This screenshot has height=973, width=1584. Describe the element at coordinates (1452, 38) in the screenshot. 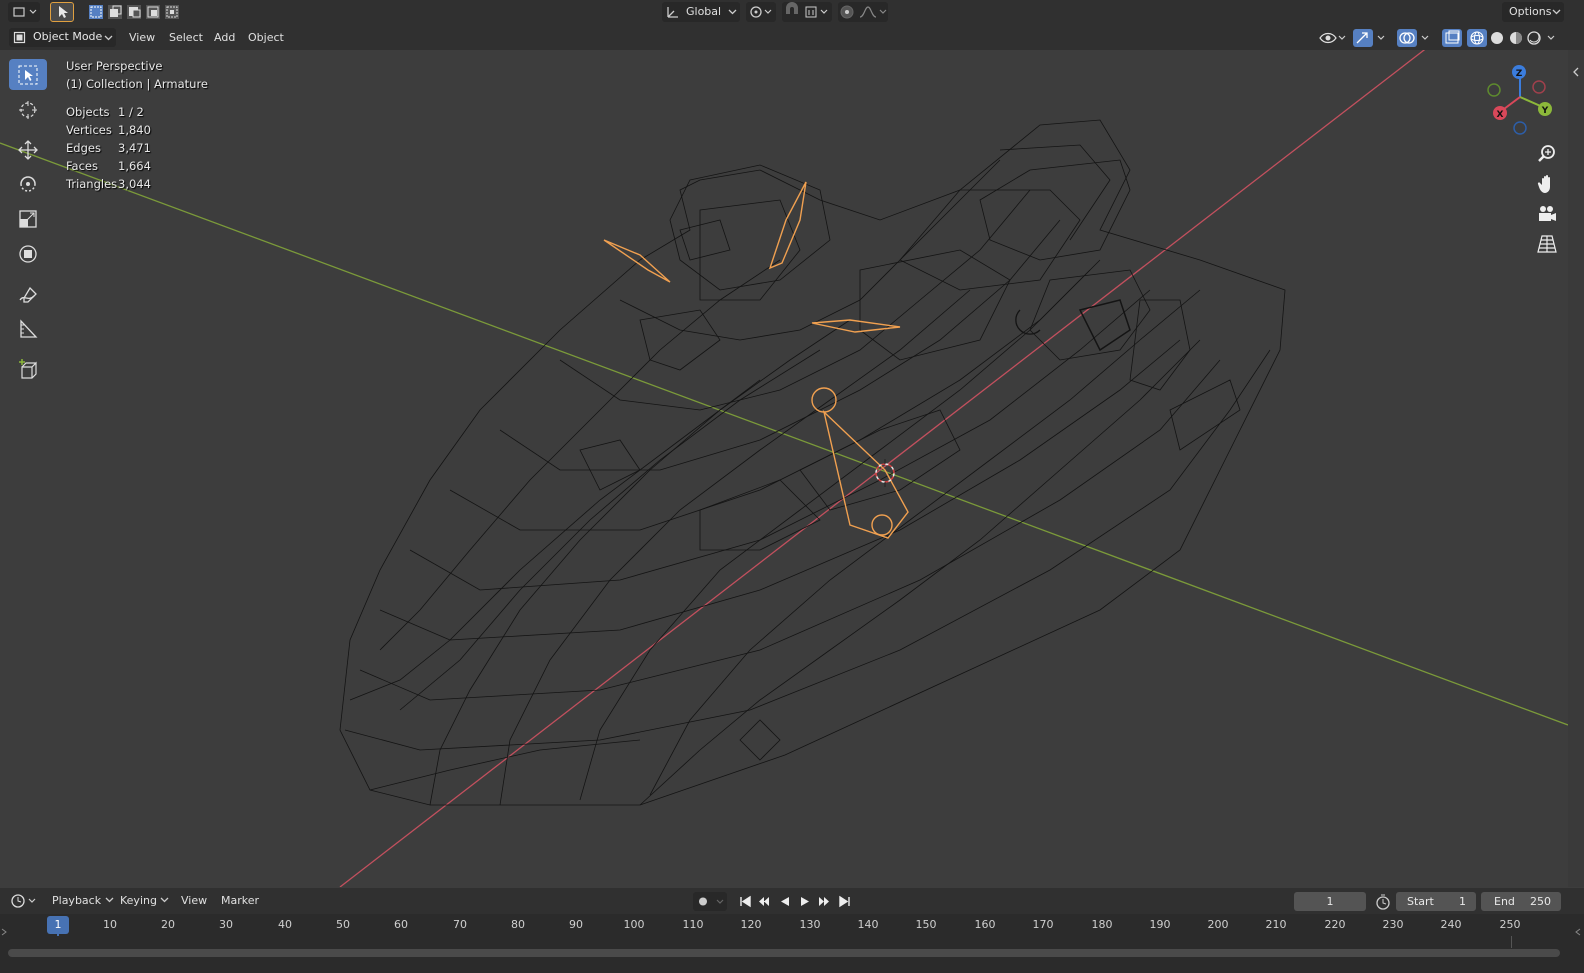

I see `xray-toggle` at that location.